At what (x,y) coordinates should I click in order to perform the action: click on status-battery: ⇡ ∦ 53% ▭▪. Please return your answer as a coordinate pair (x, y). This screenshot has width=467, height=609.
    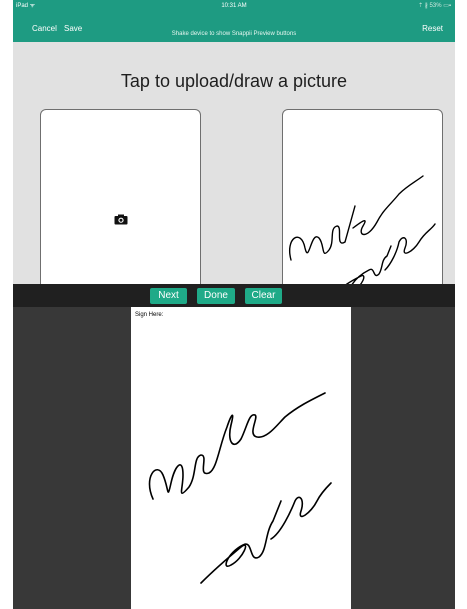
    Looking at the image, I should click on (434, 6).